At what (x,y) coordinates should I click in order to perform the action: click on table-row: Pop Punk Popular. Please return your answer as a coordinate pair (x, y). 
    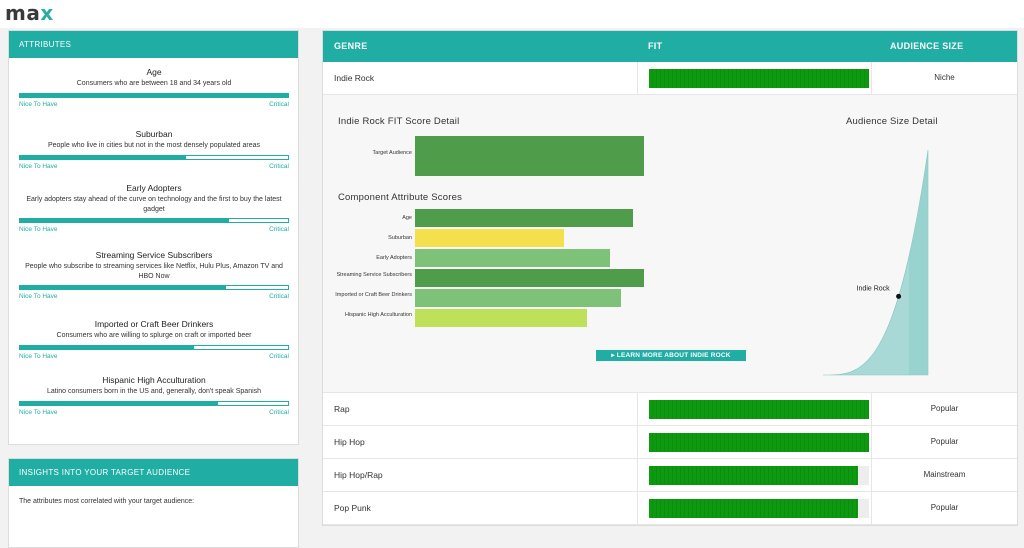
    Looking at the image, I should click on (670, 508).